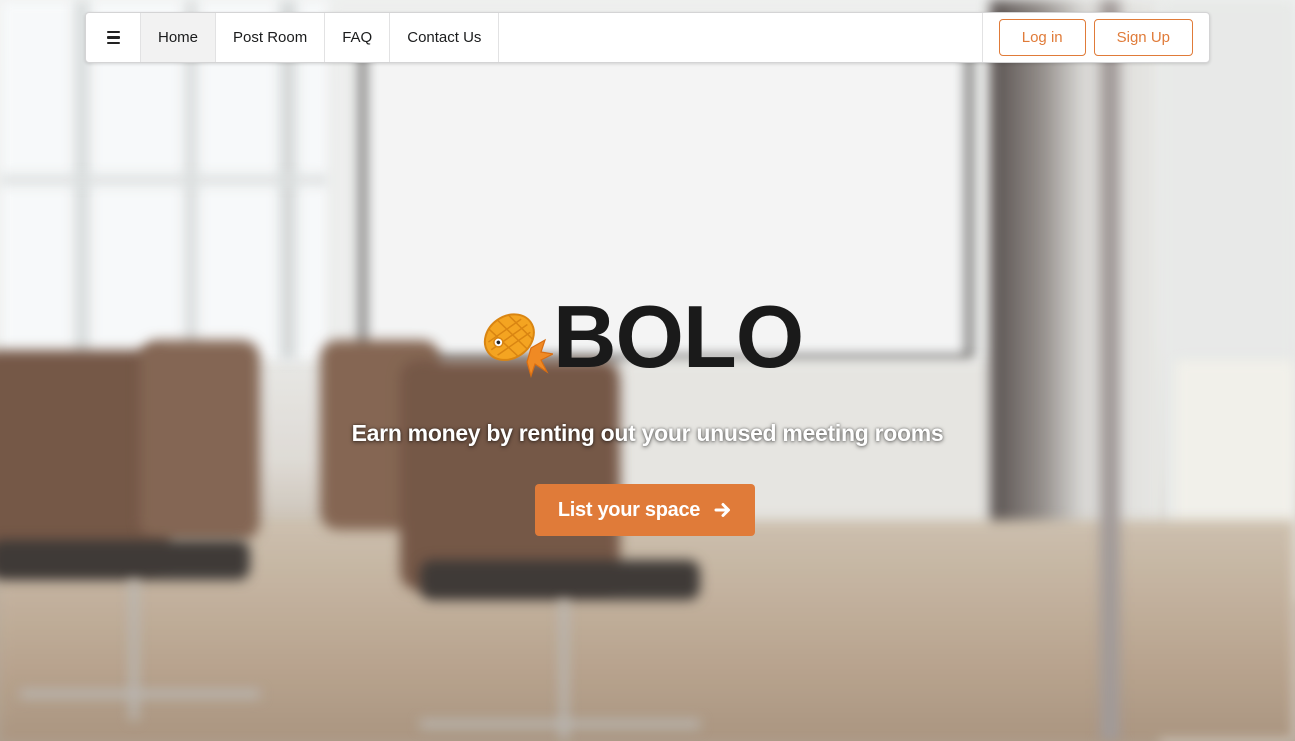 This screenshot has height=741, width=1295. I want to click on nav-item-contact-us: Contact Us, so click(445, 37).